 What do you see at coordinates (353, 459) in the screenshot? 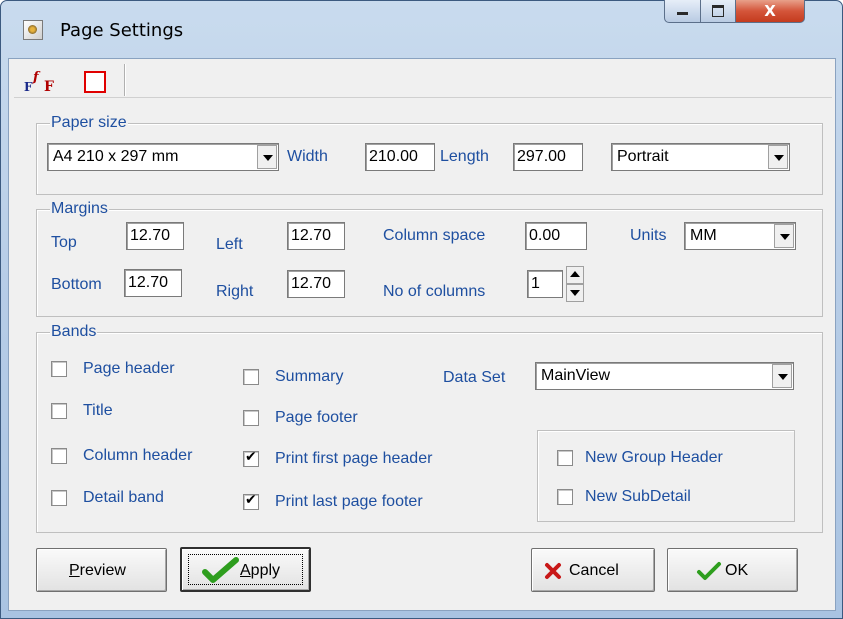
I see `print-first-page-header-label: Print first page header` at bounding box center [353, 459].